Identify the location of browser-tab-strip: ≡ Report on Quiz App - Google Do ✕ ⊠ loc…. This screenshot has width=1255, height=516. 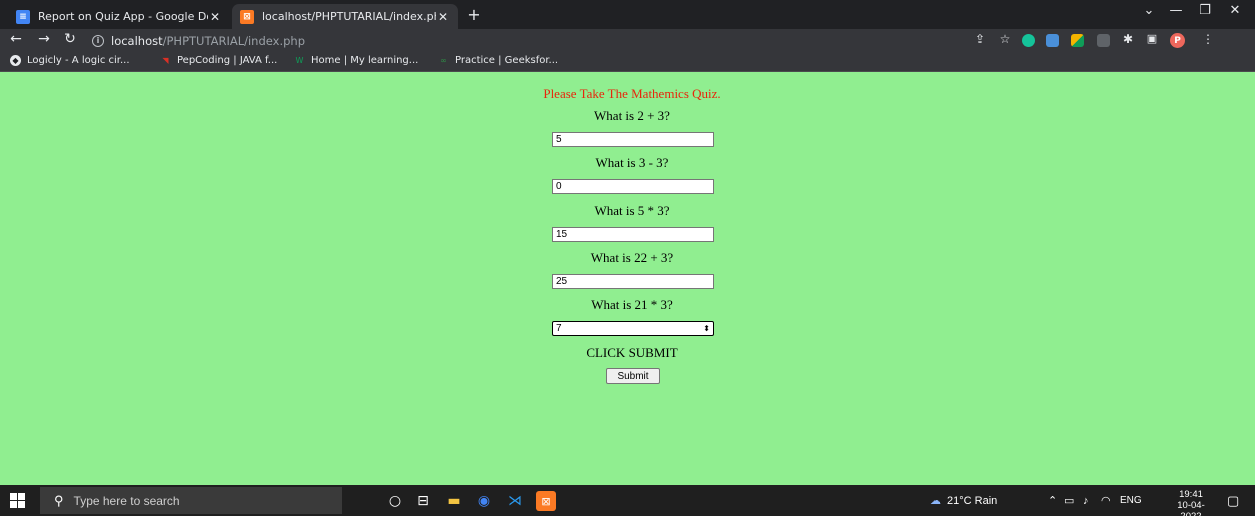
(627, 14).